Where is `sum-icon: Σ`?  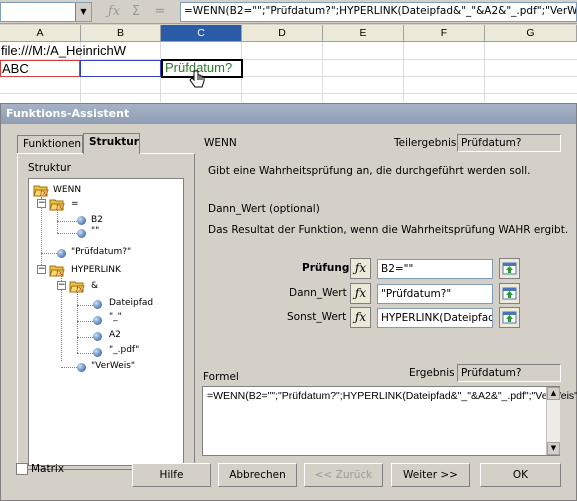 sum-icon: Σ is located at coordinates (136, 12).